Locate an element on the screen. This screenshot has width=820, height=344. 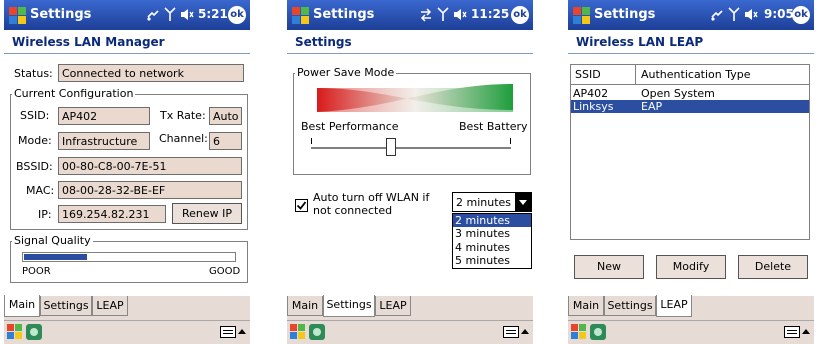
ssid-label: SSID: is located at coordinates (35, 115).